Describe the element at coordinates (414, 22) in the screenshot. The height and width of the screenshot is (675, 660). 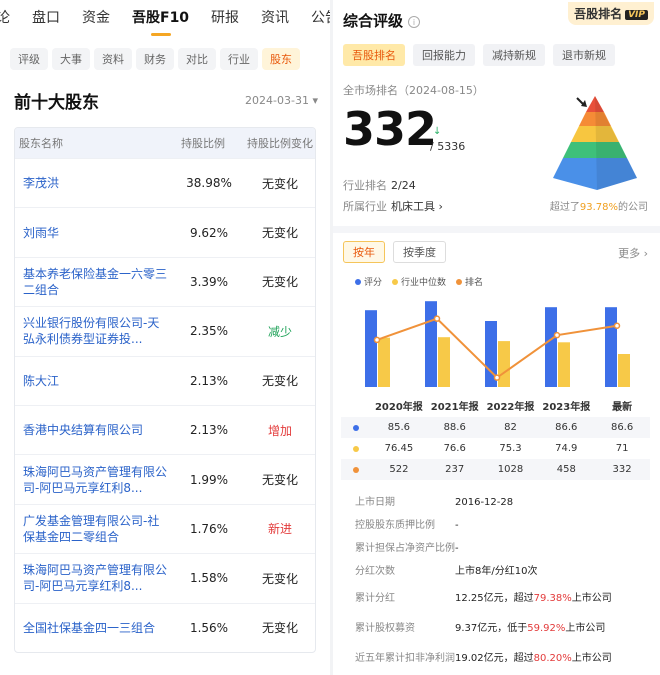
I see `info-icon: i` at that location.